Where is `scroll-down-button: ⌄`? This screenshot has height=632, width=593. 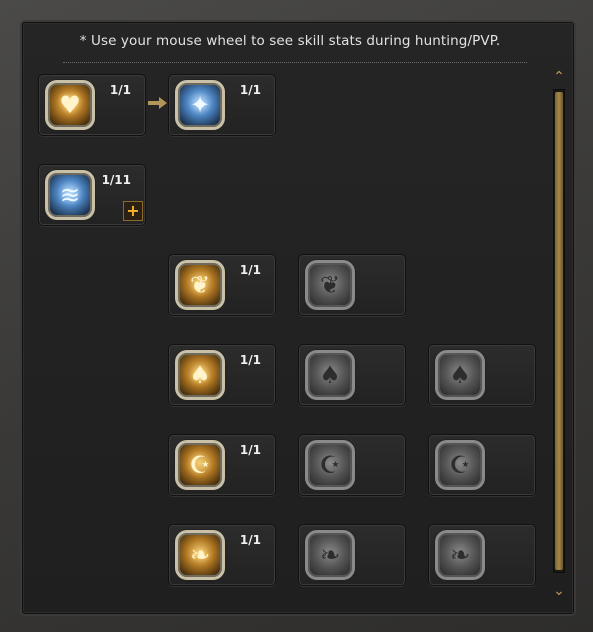
scroll-down-button: ⌄ is located at coordinates (559, 591).